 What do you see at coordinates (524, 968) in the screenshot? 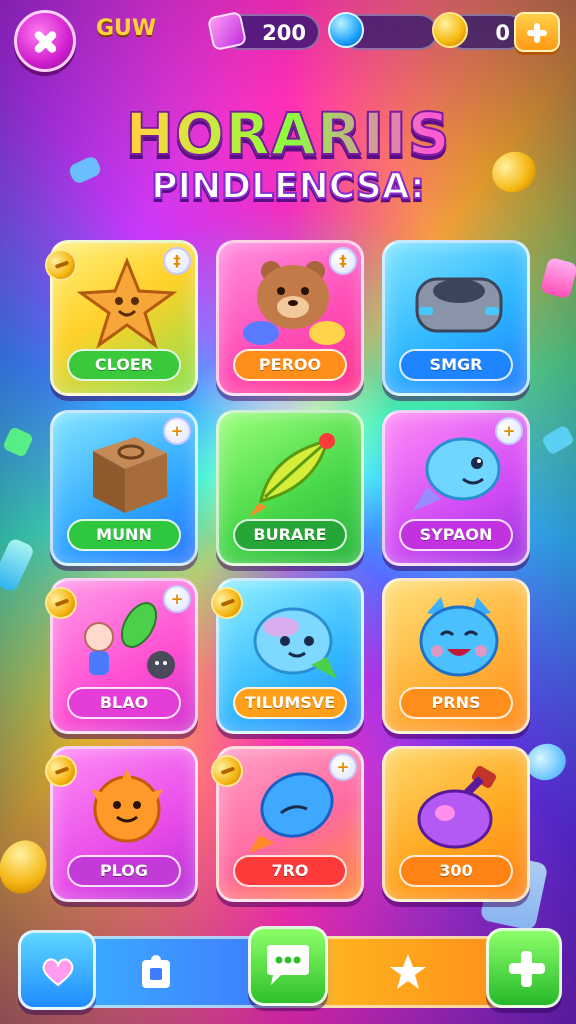
I see `plus-button` at bounding box center [524, 968].